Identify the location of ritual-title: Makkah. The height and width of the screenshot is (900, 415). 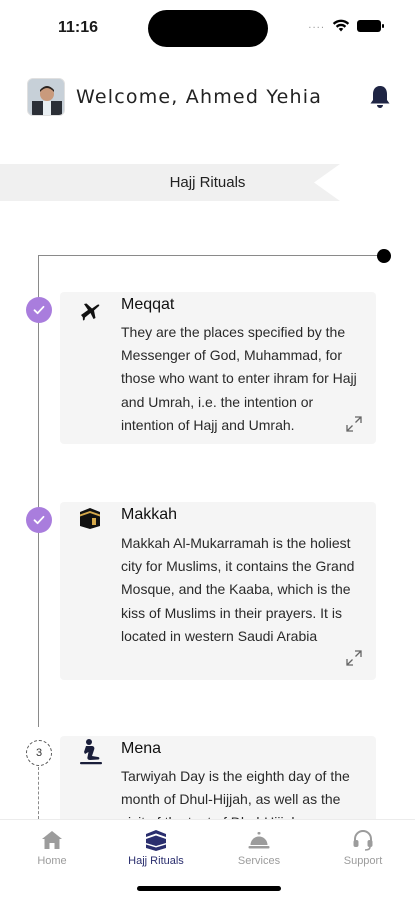
(149, 514).